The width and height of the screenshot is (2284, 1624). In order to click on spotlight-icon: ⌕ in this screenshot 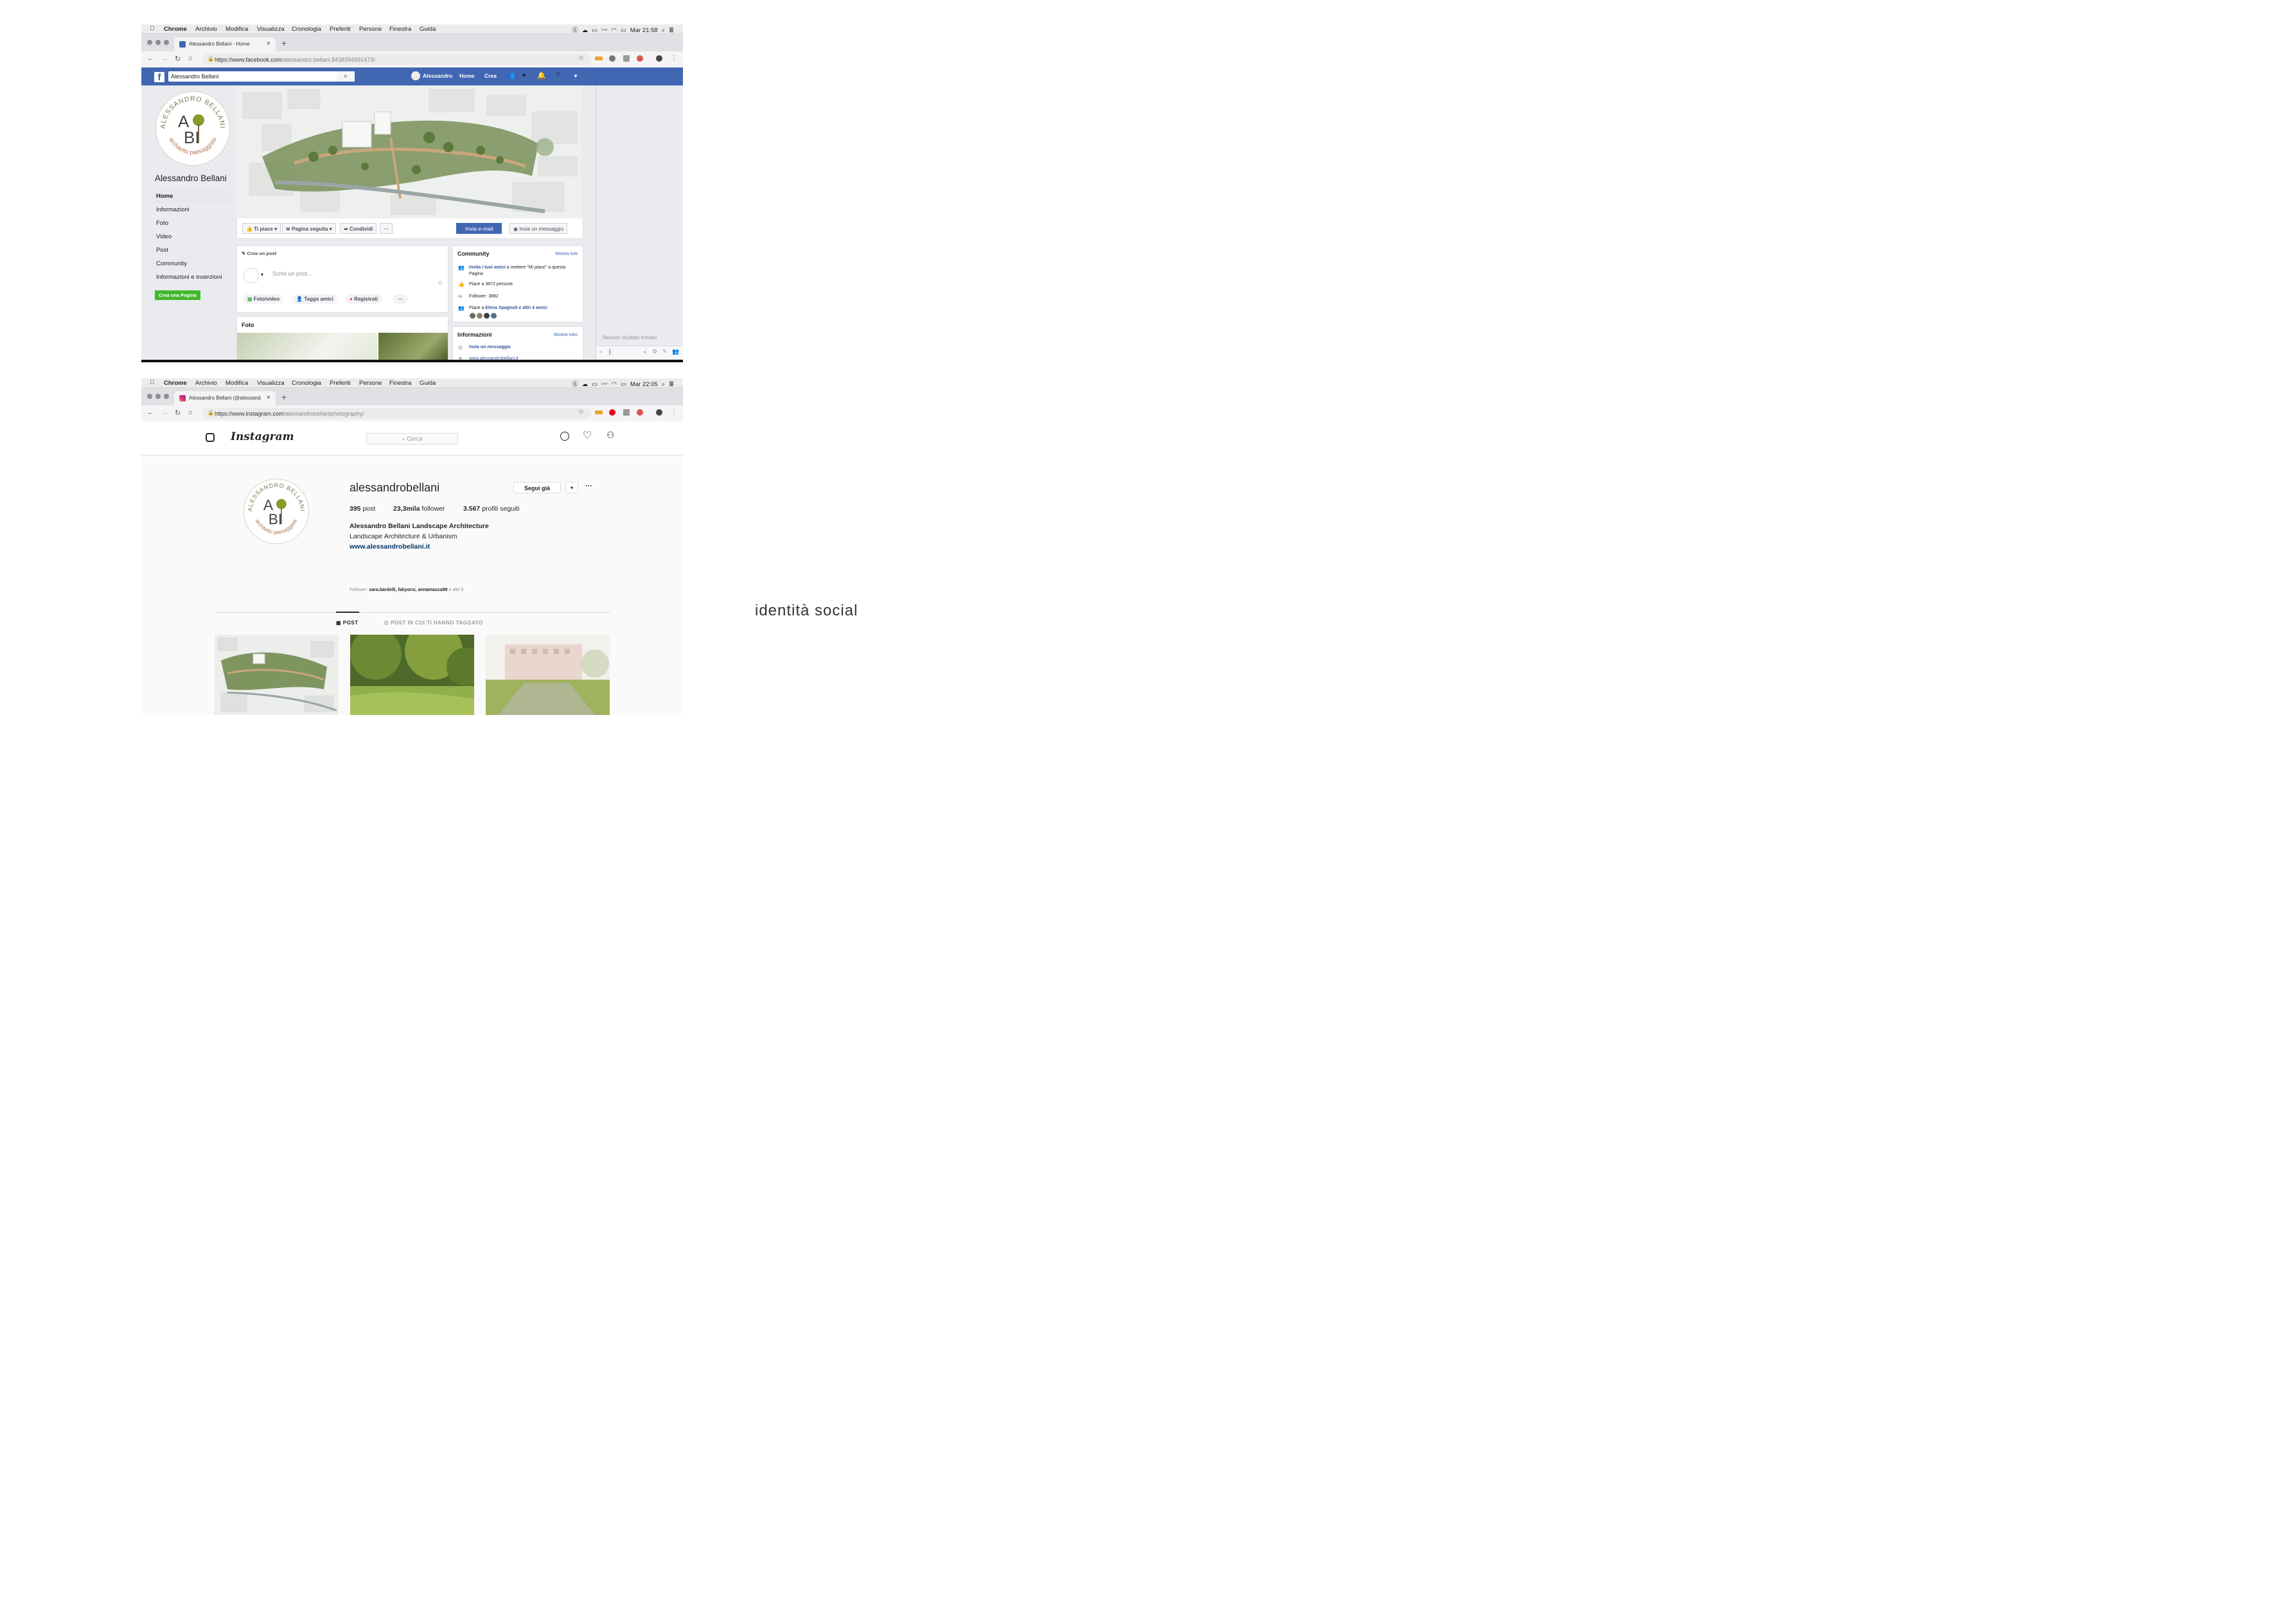, I will do `click(663, 384)`.